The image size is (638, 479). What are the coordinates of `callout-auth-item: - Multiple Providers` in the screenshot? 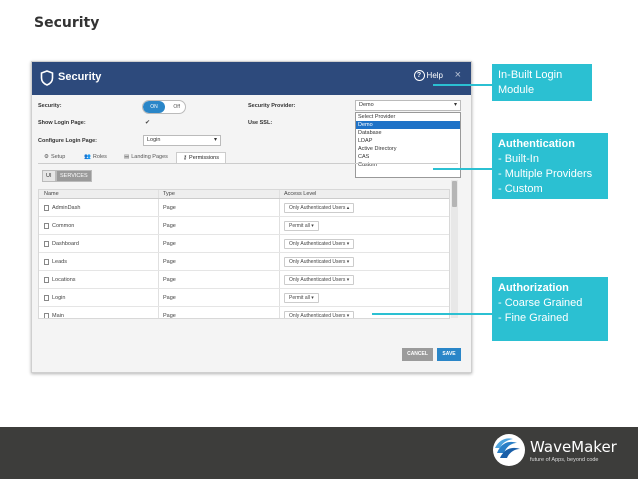 It's located at (545, 174).